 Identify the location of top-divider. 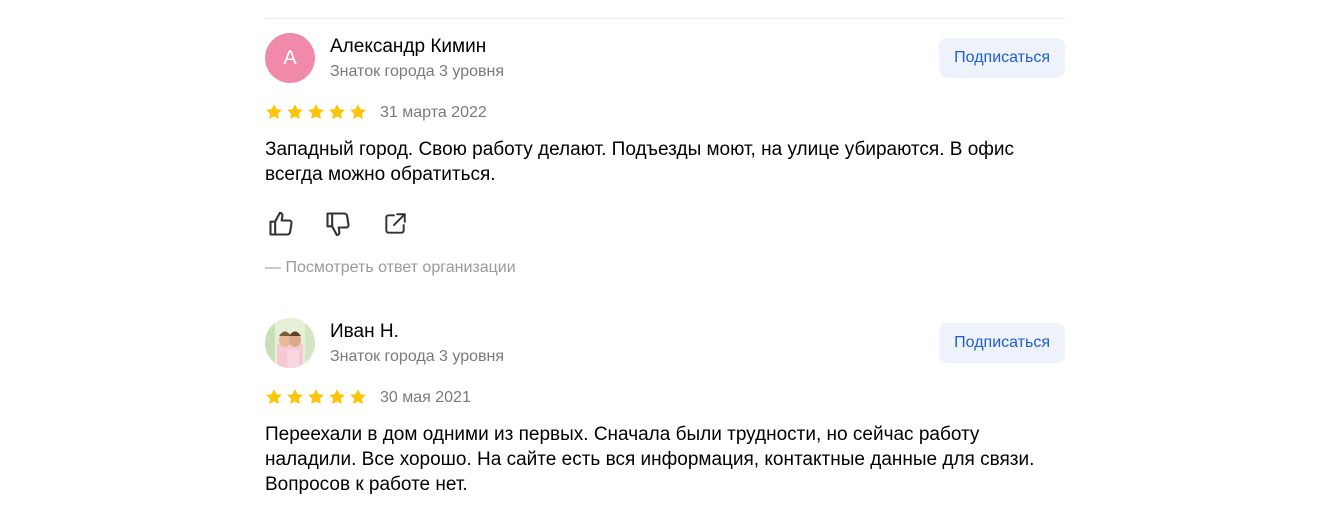
(665, 18).